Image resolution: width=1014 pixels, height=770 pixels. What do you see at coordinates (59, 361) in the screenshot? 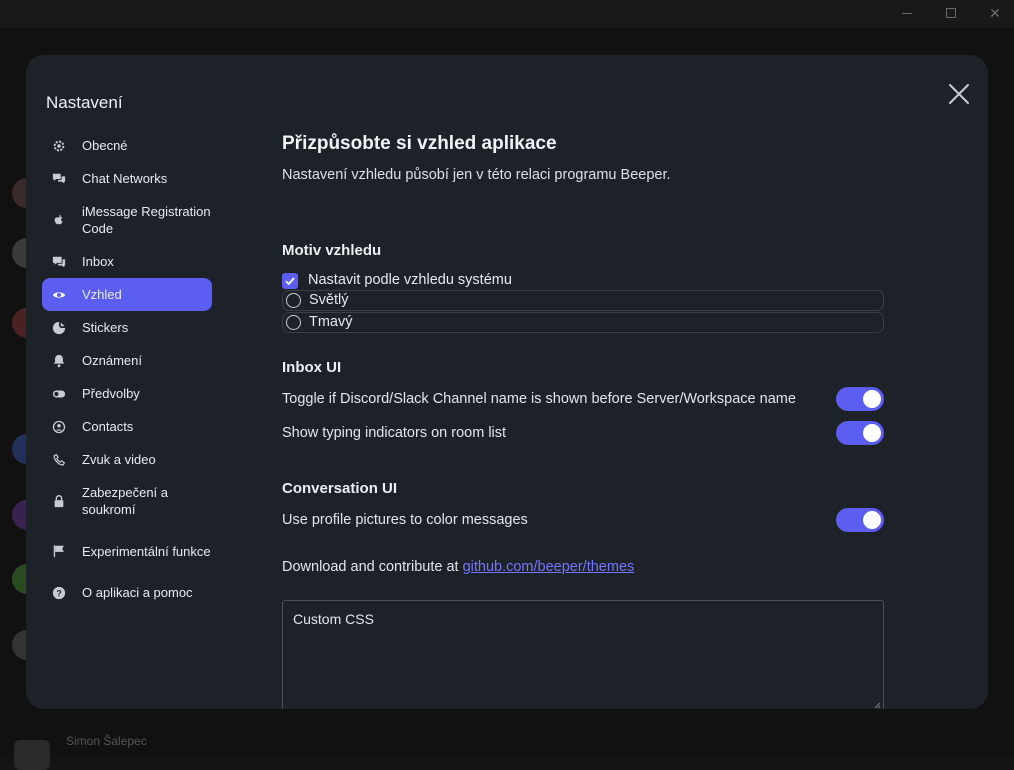
I see `bell-icon` at bounding box center [59, 361].